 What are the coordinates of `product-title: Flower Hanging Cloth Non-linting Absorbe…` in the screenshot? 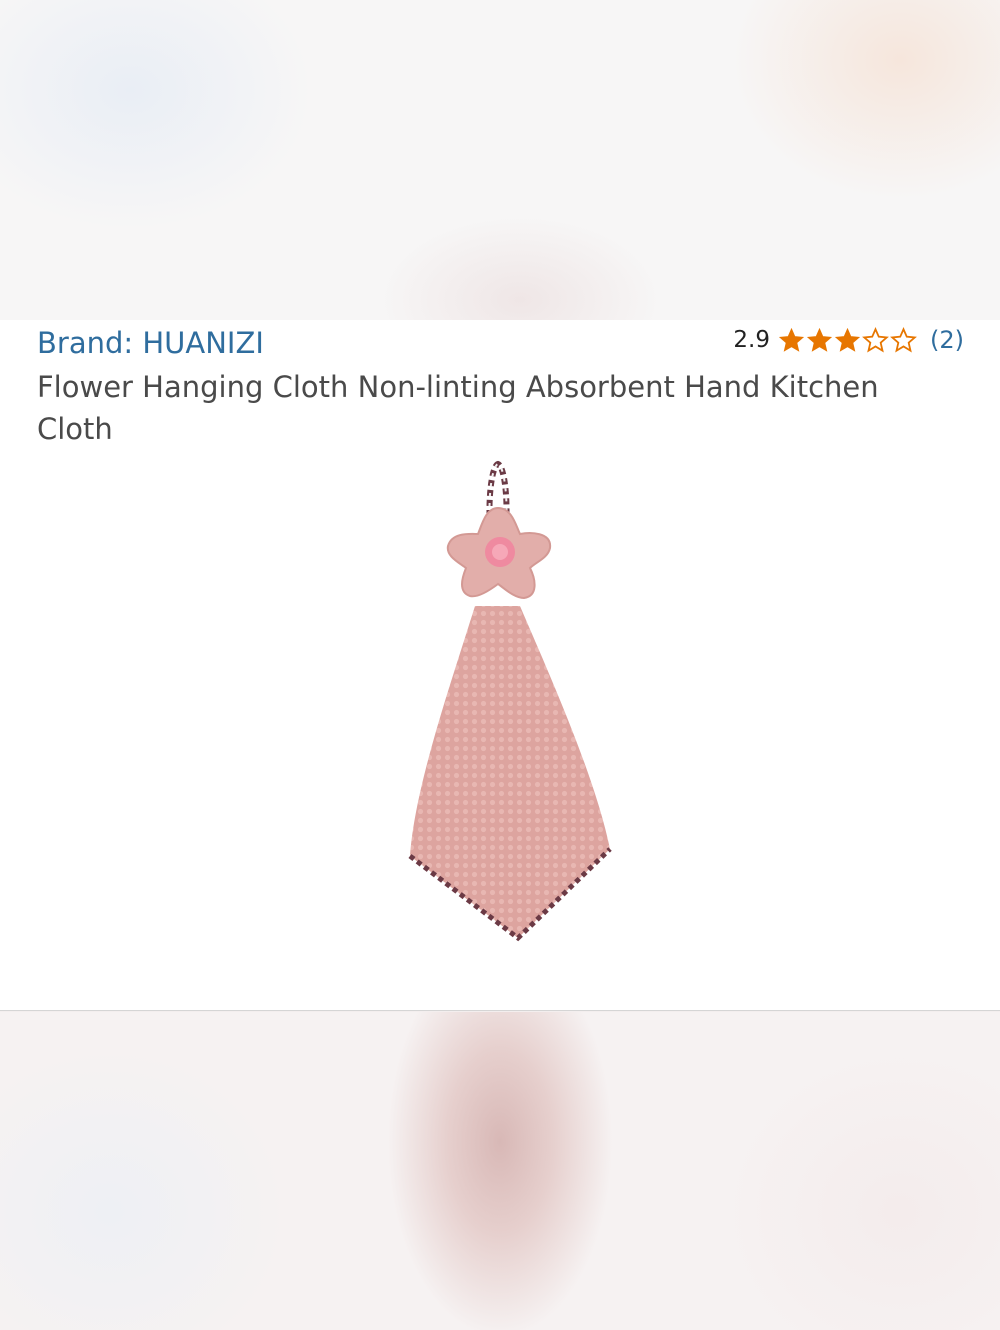 It's located at (487, 408).